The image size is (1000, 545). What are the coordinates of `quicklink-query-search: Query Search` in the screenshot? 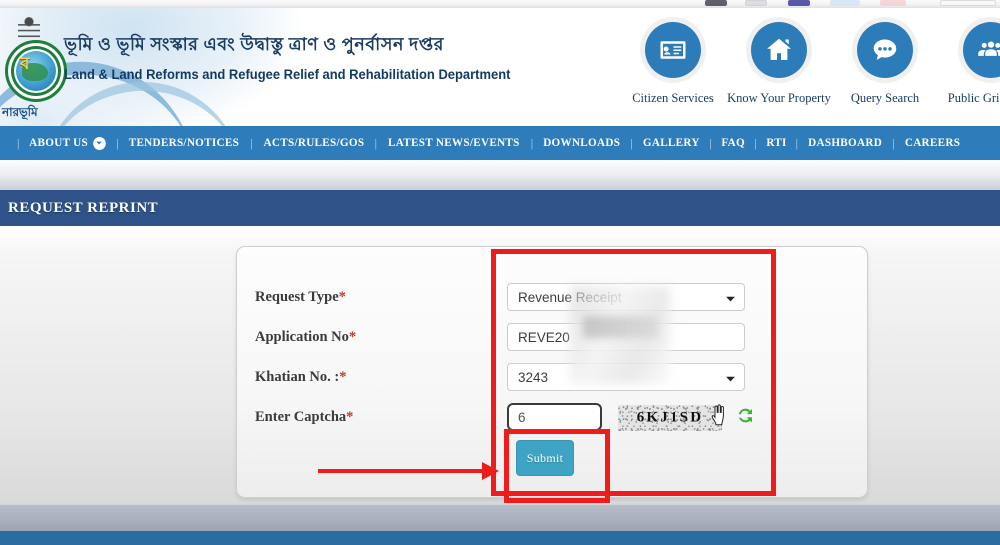 It's located at (885, 64).